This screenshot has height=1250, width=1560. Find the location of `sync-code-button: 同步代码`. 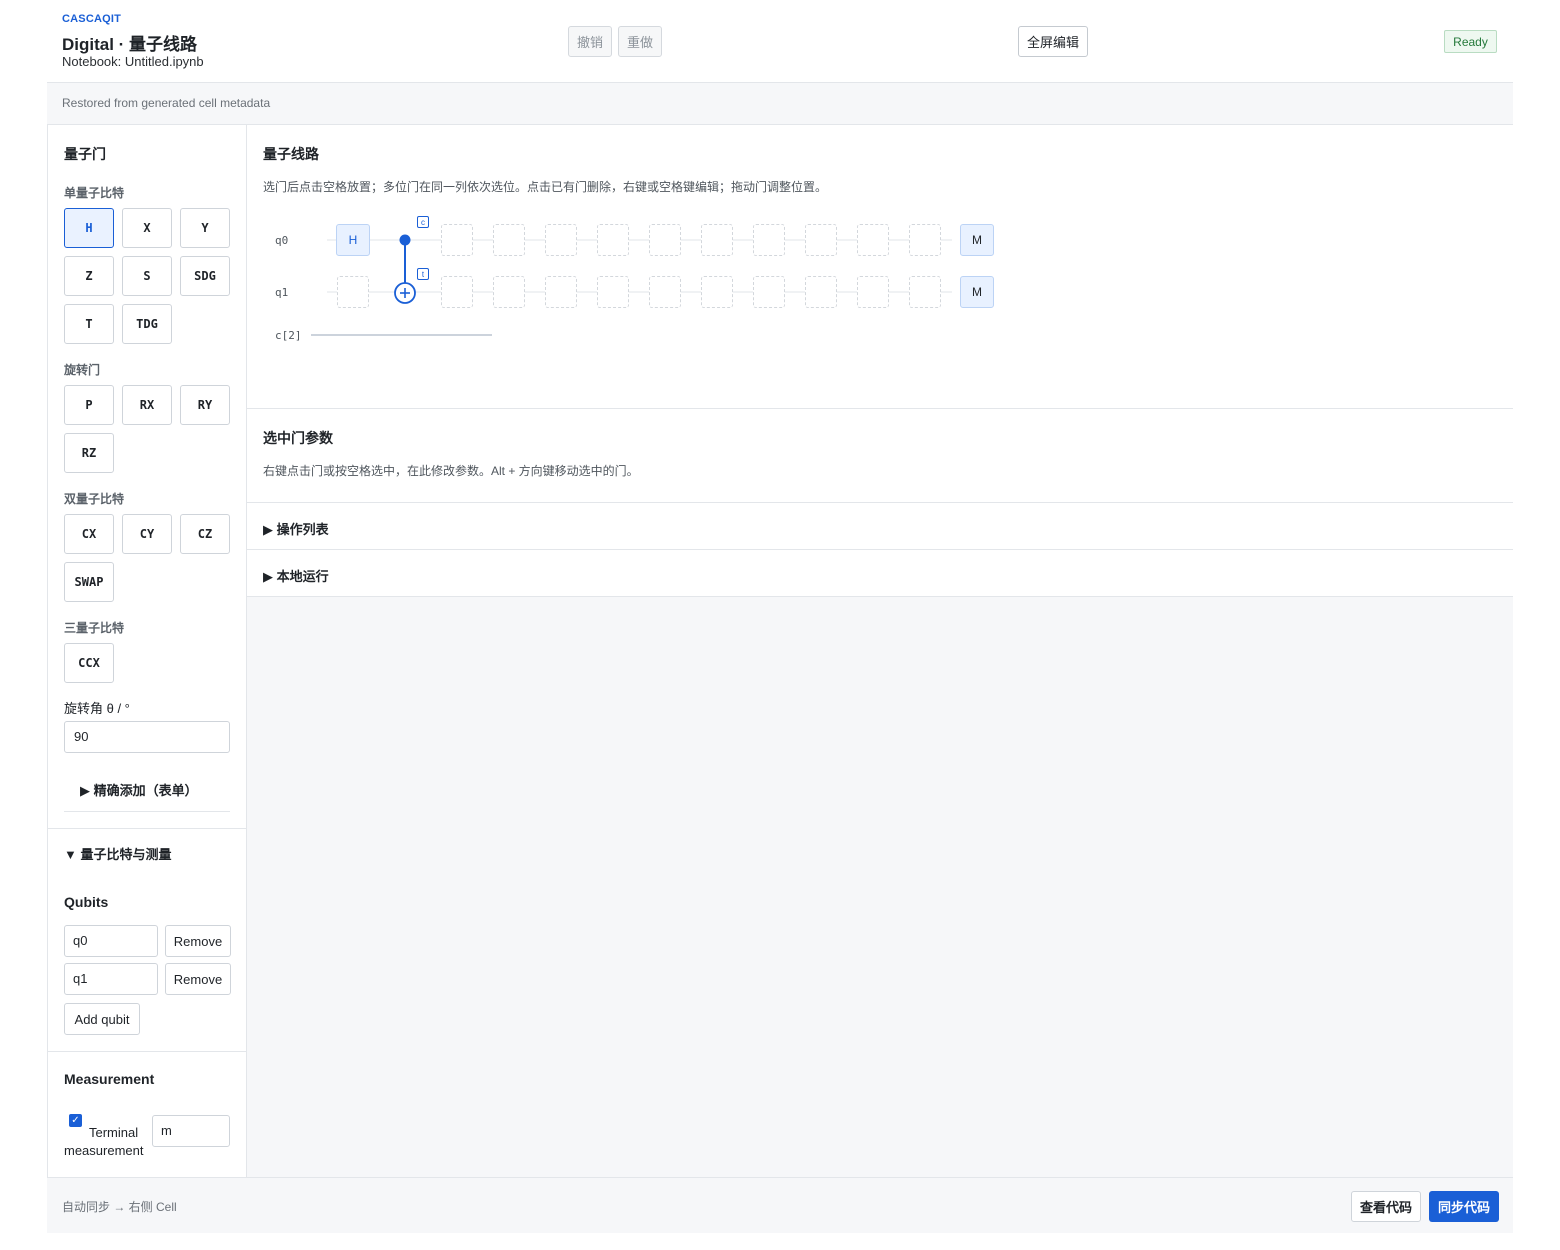

sync-code-button: 同步代码 is located at coordinates (1464, 1206).